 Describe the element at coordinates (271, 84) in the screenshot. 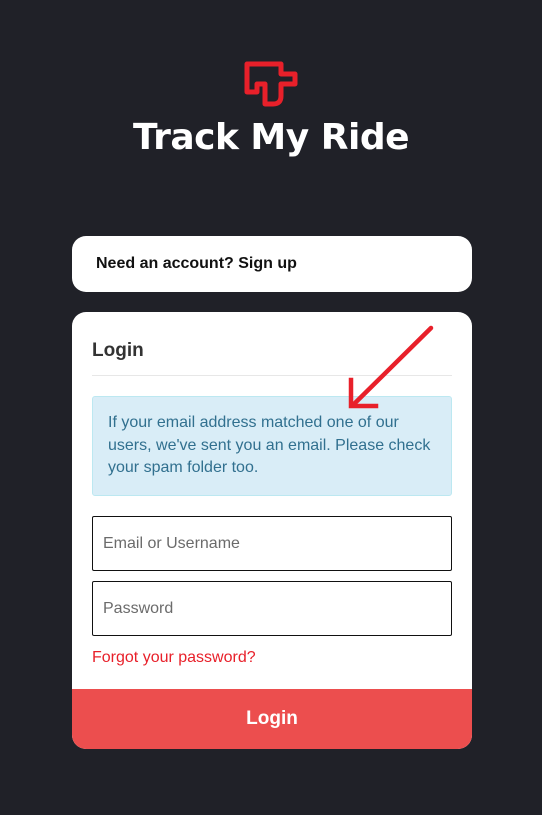

I see `track-my-ride-logo-icon` at that location.